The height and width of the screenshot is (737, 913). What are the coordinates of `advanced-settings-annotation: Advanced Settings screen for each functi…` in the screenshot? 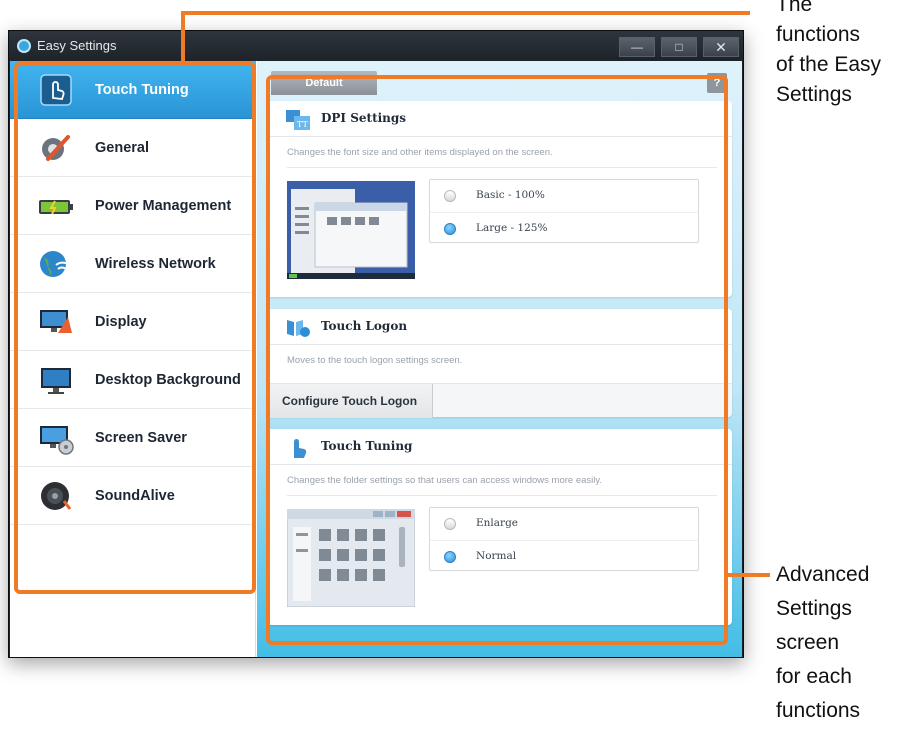 It's located at (822, 643).